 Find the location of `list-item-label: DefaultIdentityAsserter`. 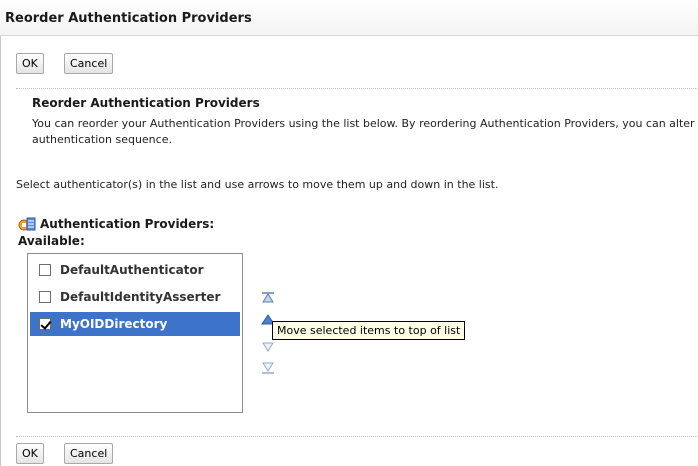

list-item-label: DefaultIdentityAsserter is located at coordinates (140, 297).